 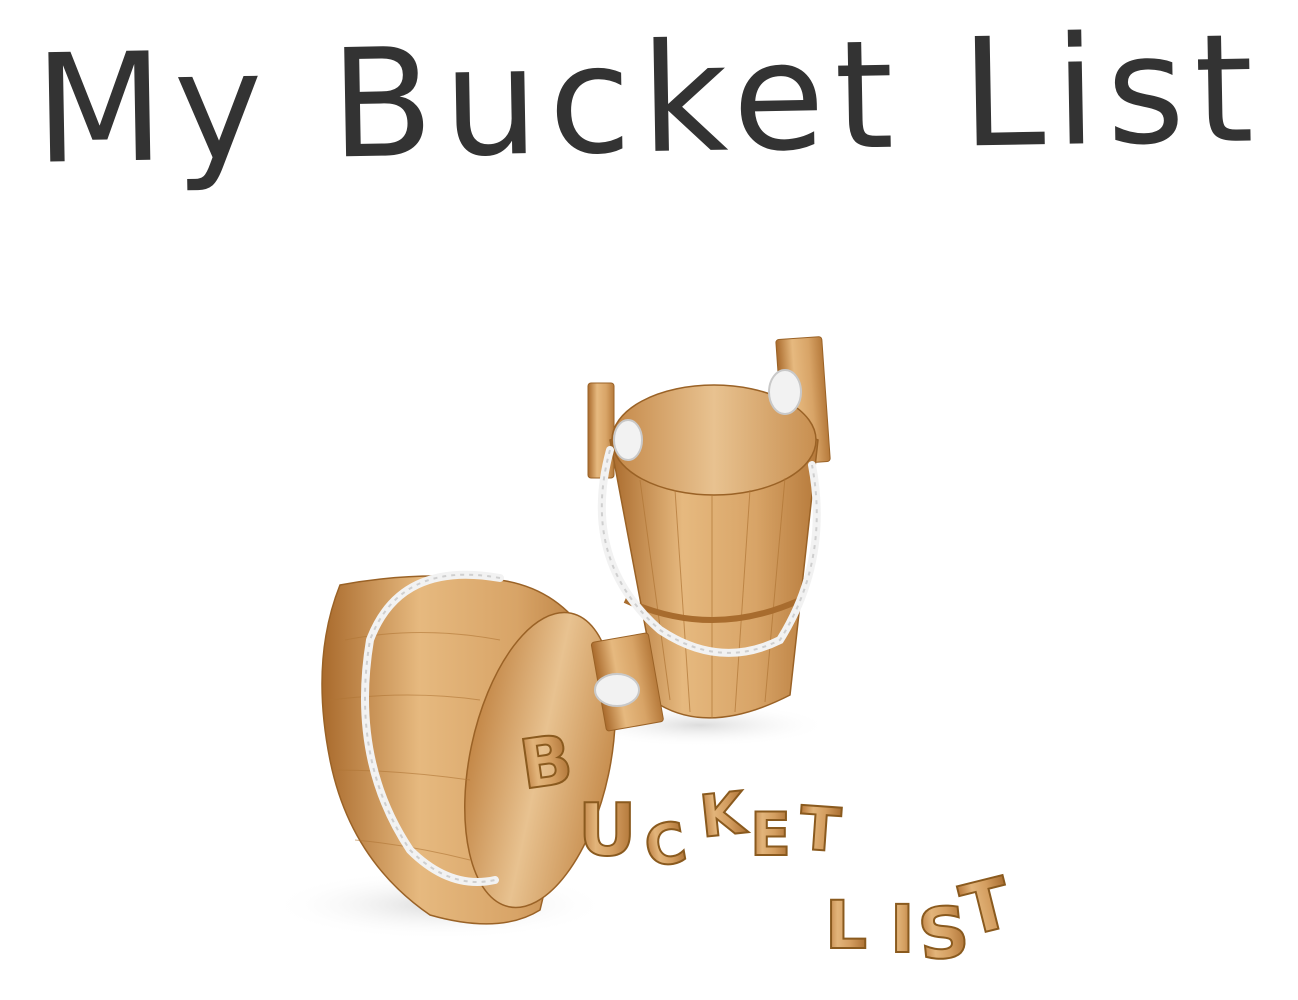 I want to click on letter-e: E, so click(x=770, y=835).